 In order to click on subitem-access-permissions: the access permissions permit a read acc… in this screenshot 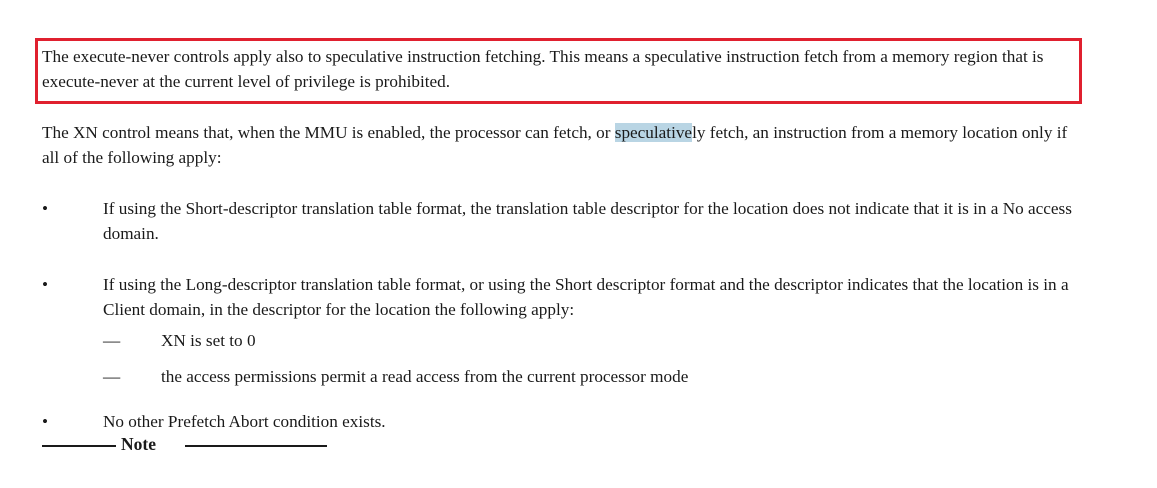, I will do `click(425, 376)`.